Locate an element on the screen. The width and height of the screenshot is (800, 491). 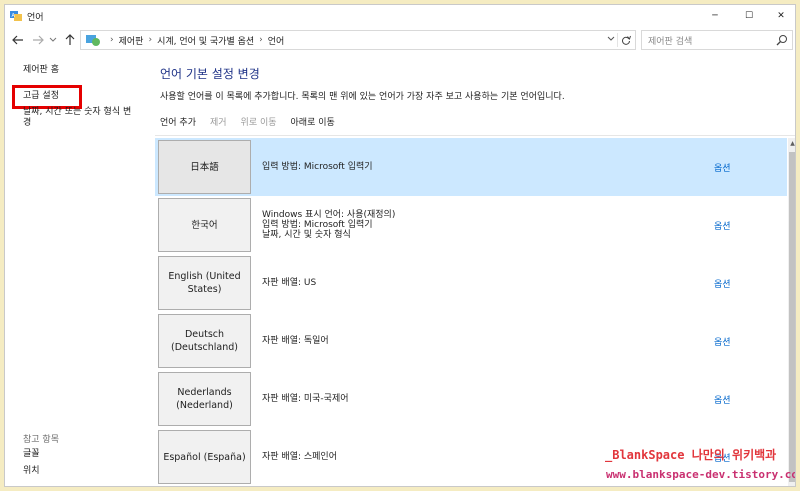
language-info: 자판 배열: 스페인어 is located at coordinates (299, 457).